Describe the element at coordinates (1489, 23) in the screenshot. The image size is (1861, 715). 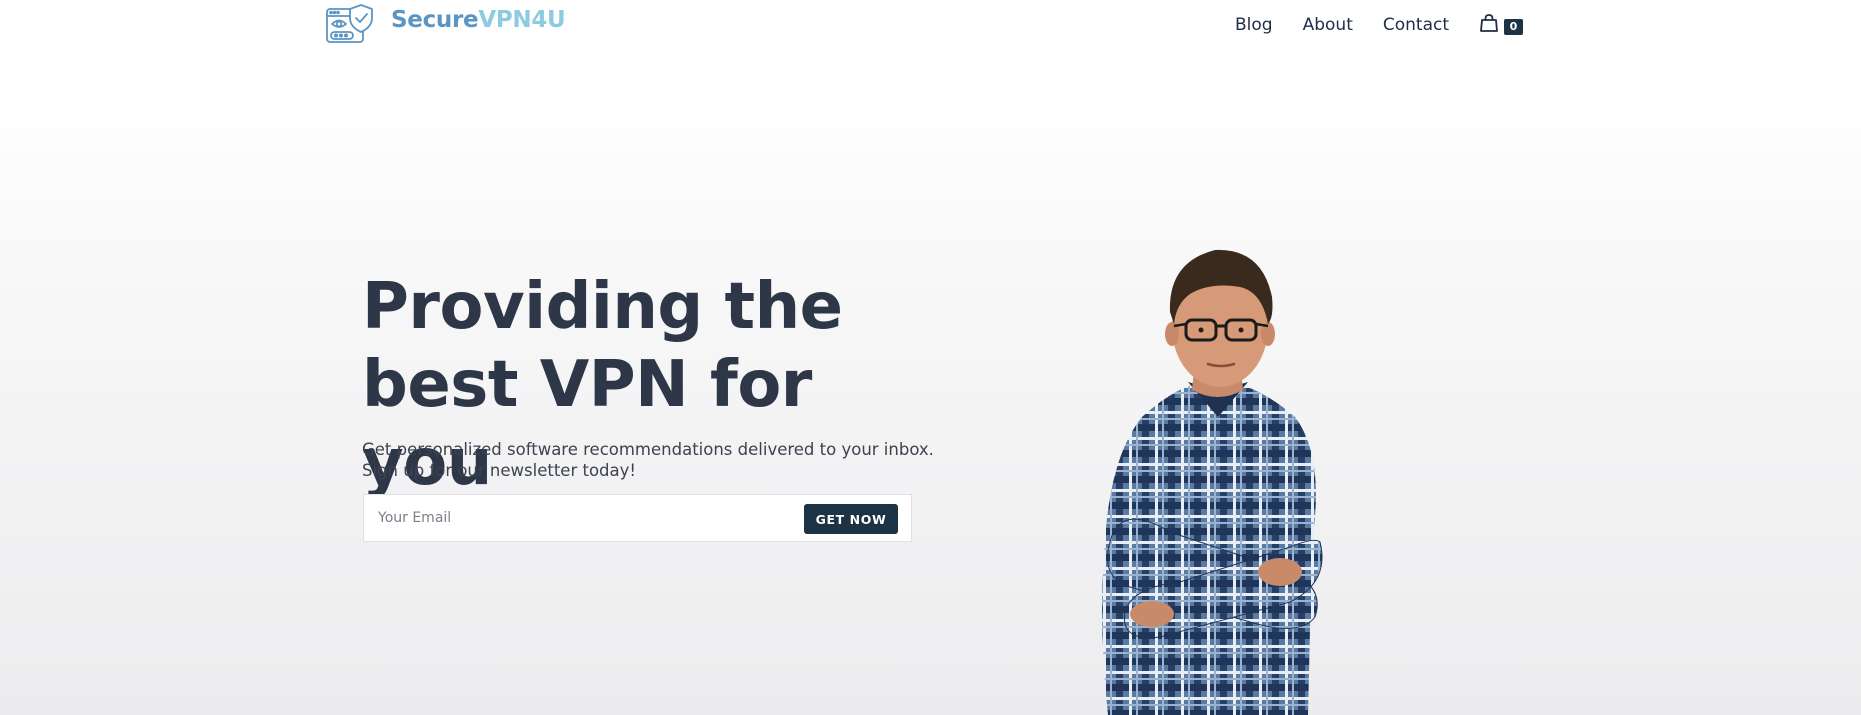
I see `shopping-bag-icon` at that location.